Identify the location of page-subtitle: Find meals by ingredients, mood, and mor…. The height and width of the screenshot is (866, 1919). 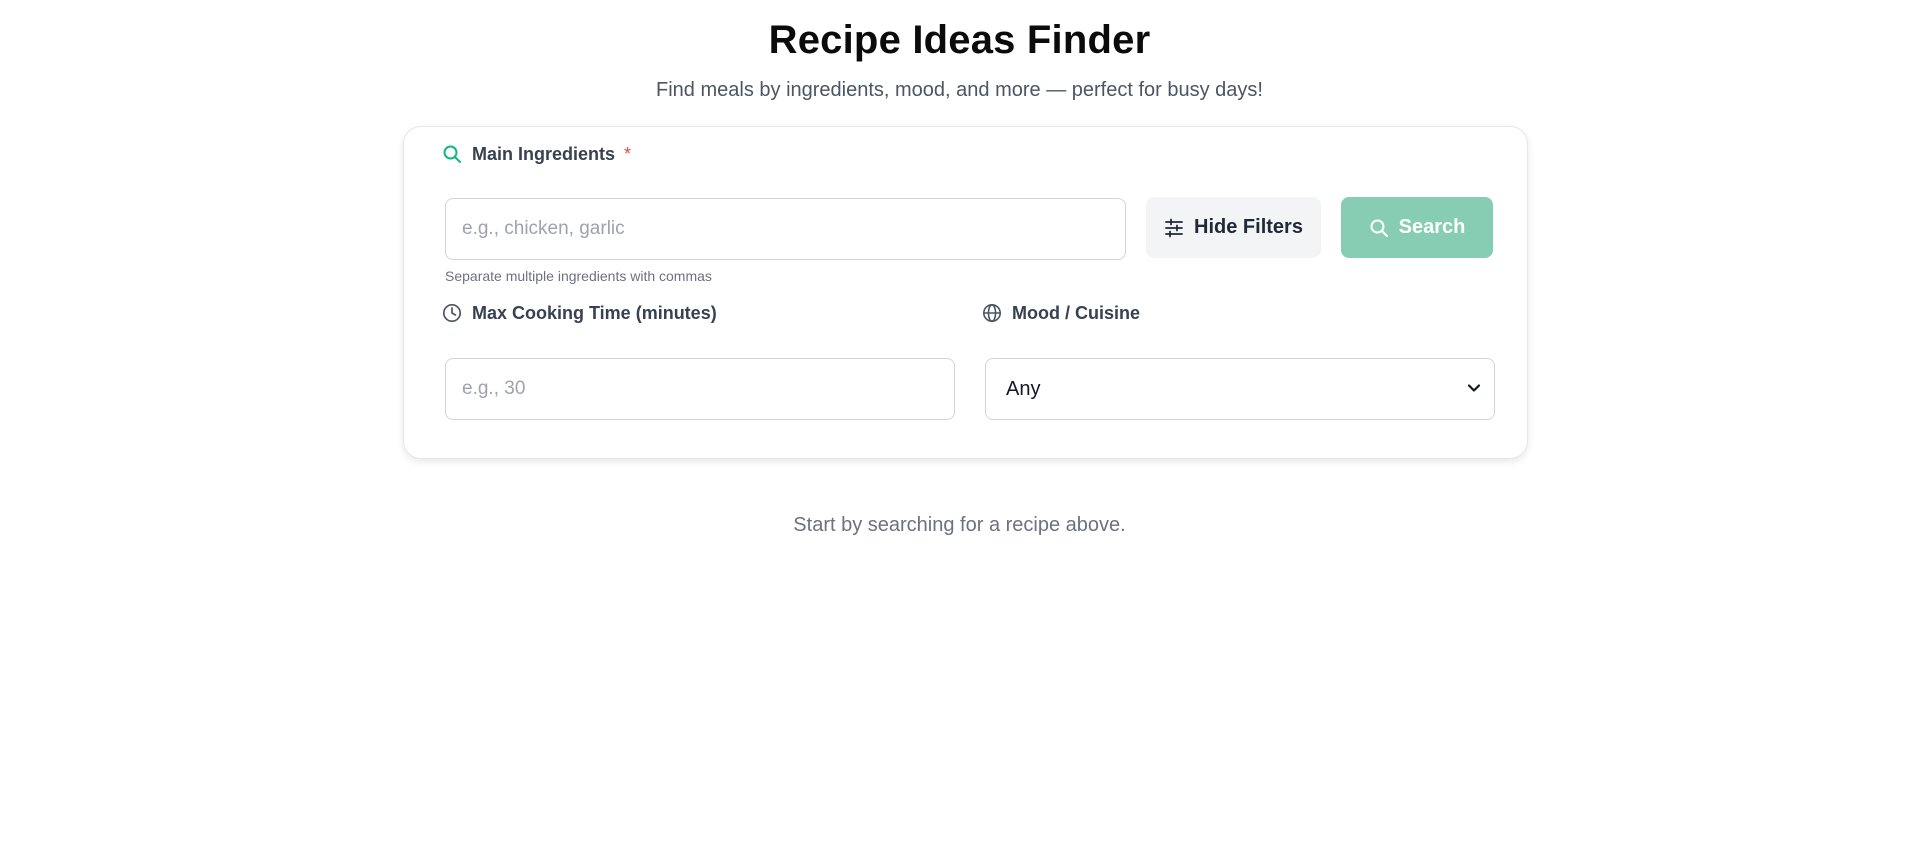
(959, 90).